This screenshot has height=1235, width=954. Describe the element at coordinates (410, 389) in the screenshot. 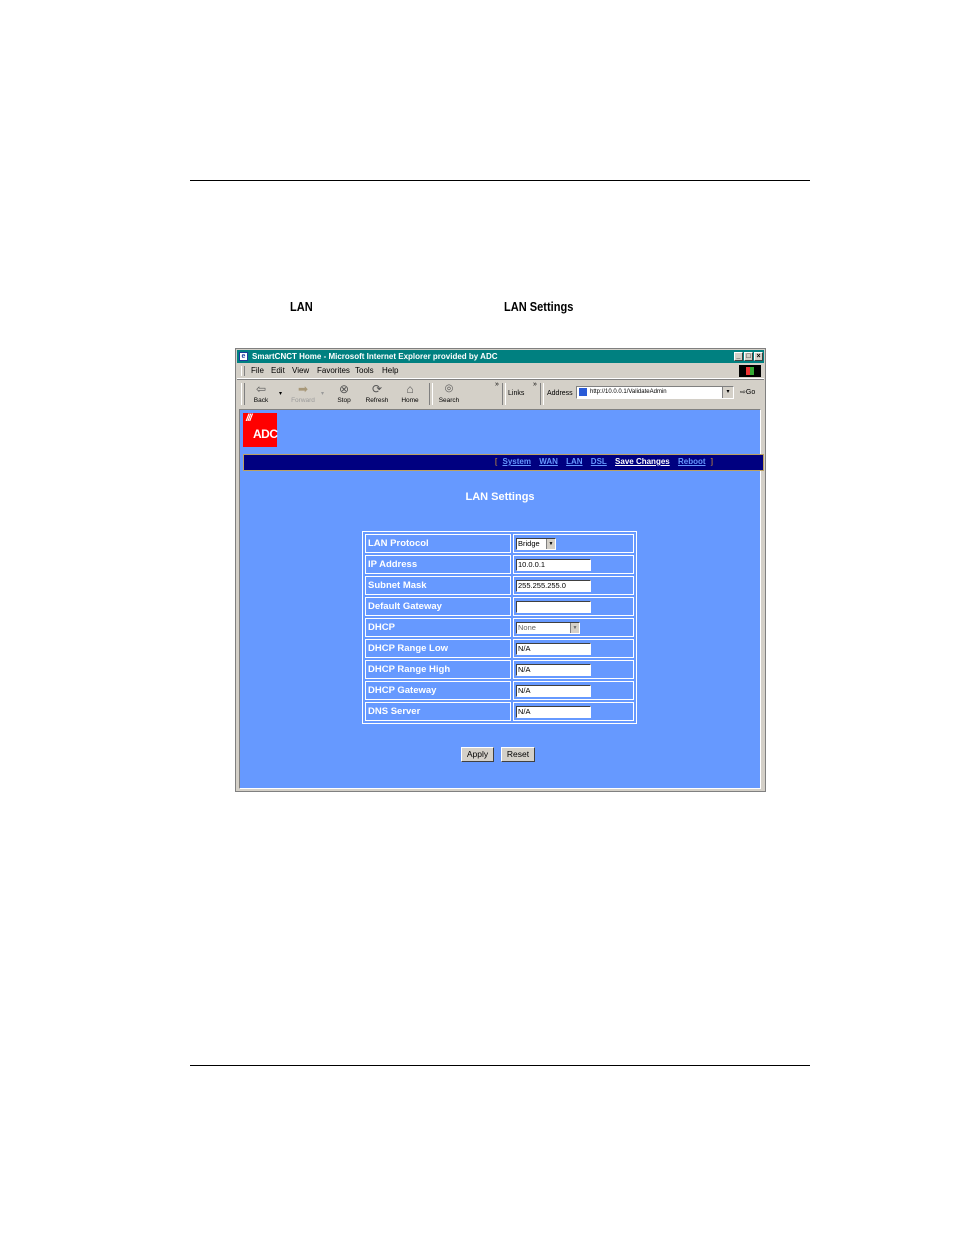

I see `home-icon: ⌂` at that location.